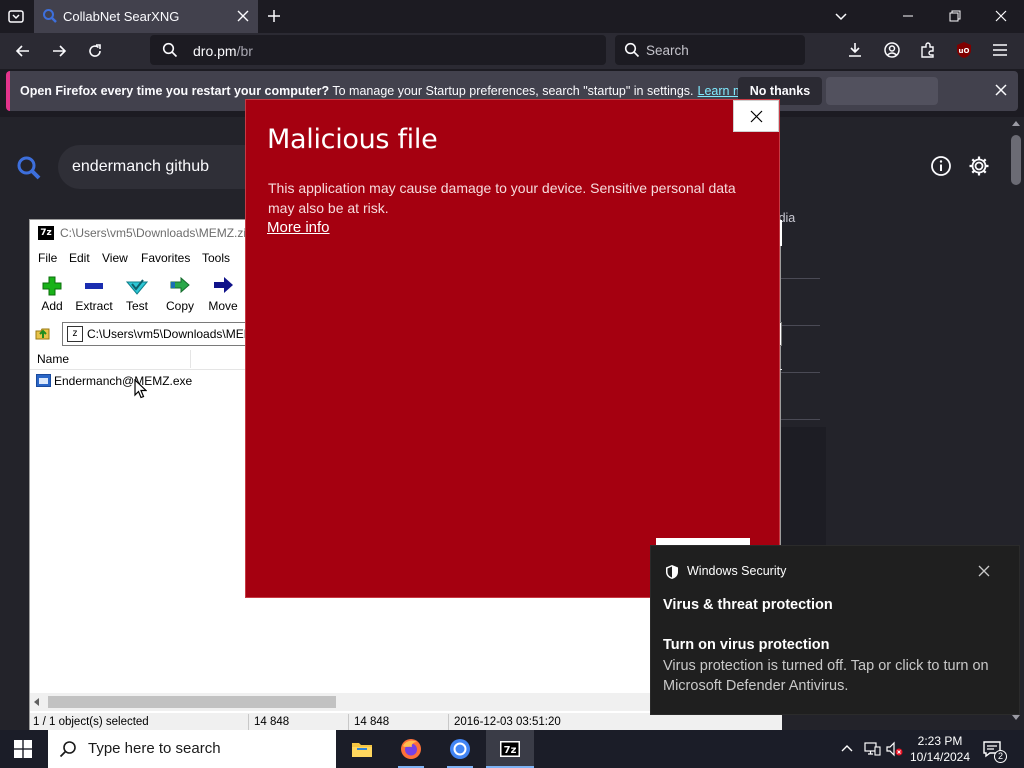 The image size is (1024, 768). Describe the element at coordinates (941, 166) in the screenshot. I see `info-icon` at that location.